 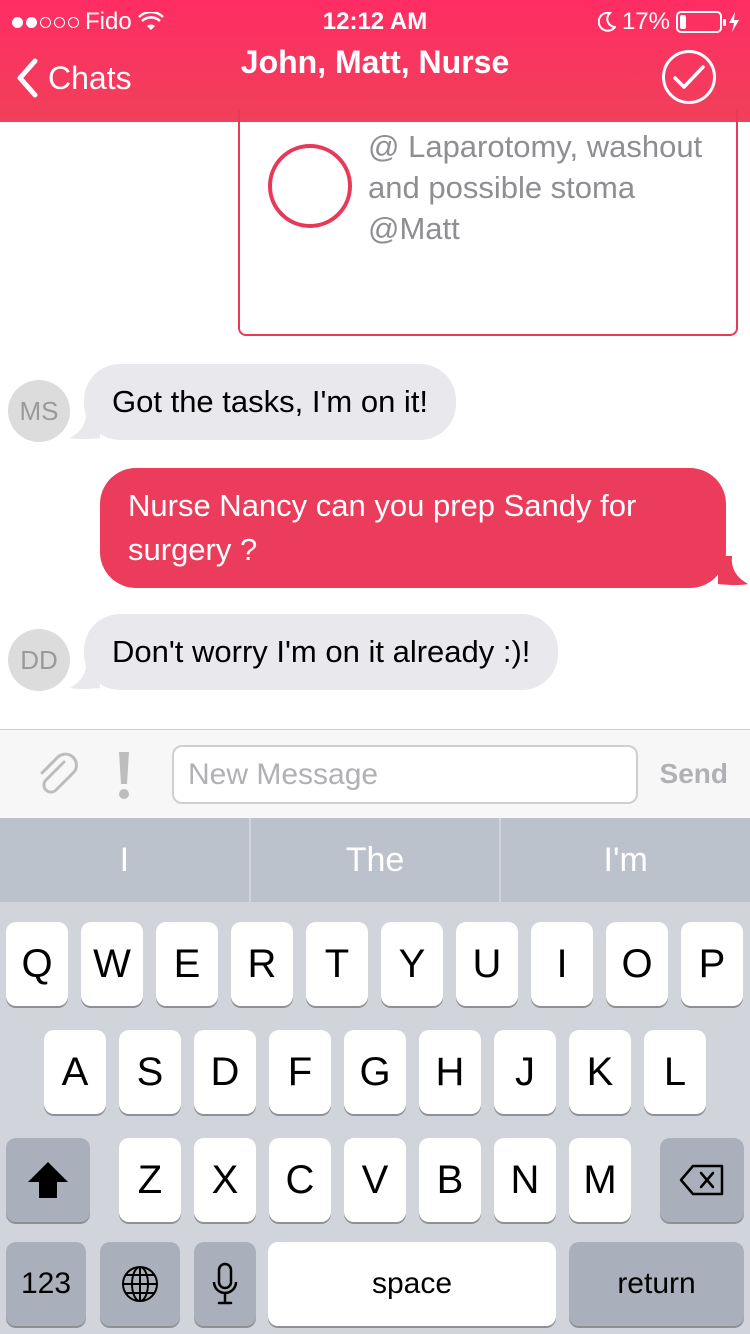 I want to click on incoming-message: Got the tasks, I'm on it!, so click(x=270, y=402).